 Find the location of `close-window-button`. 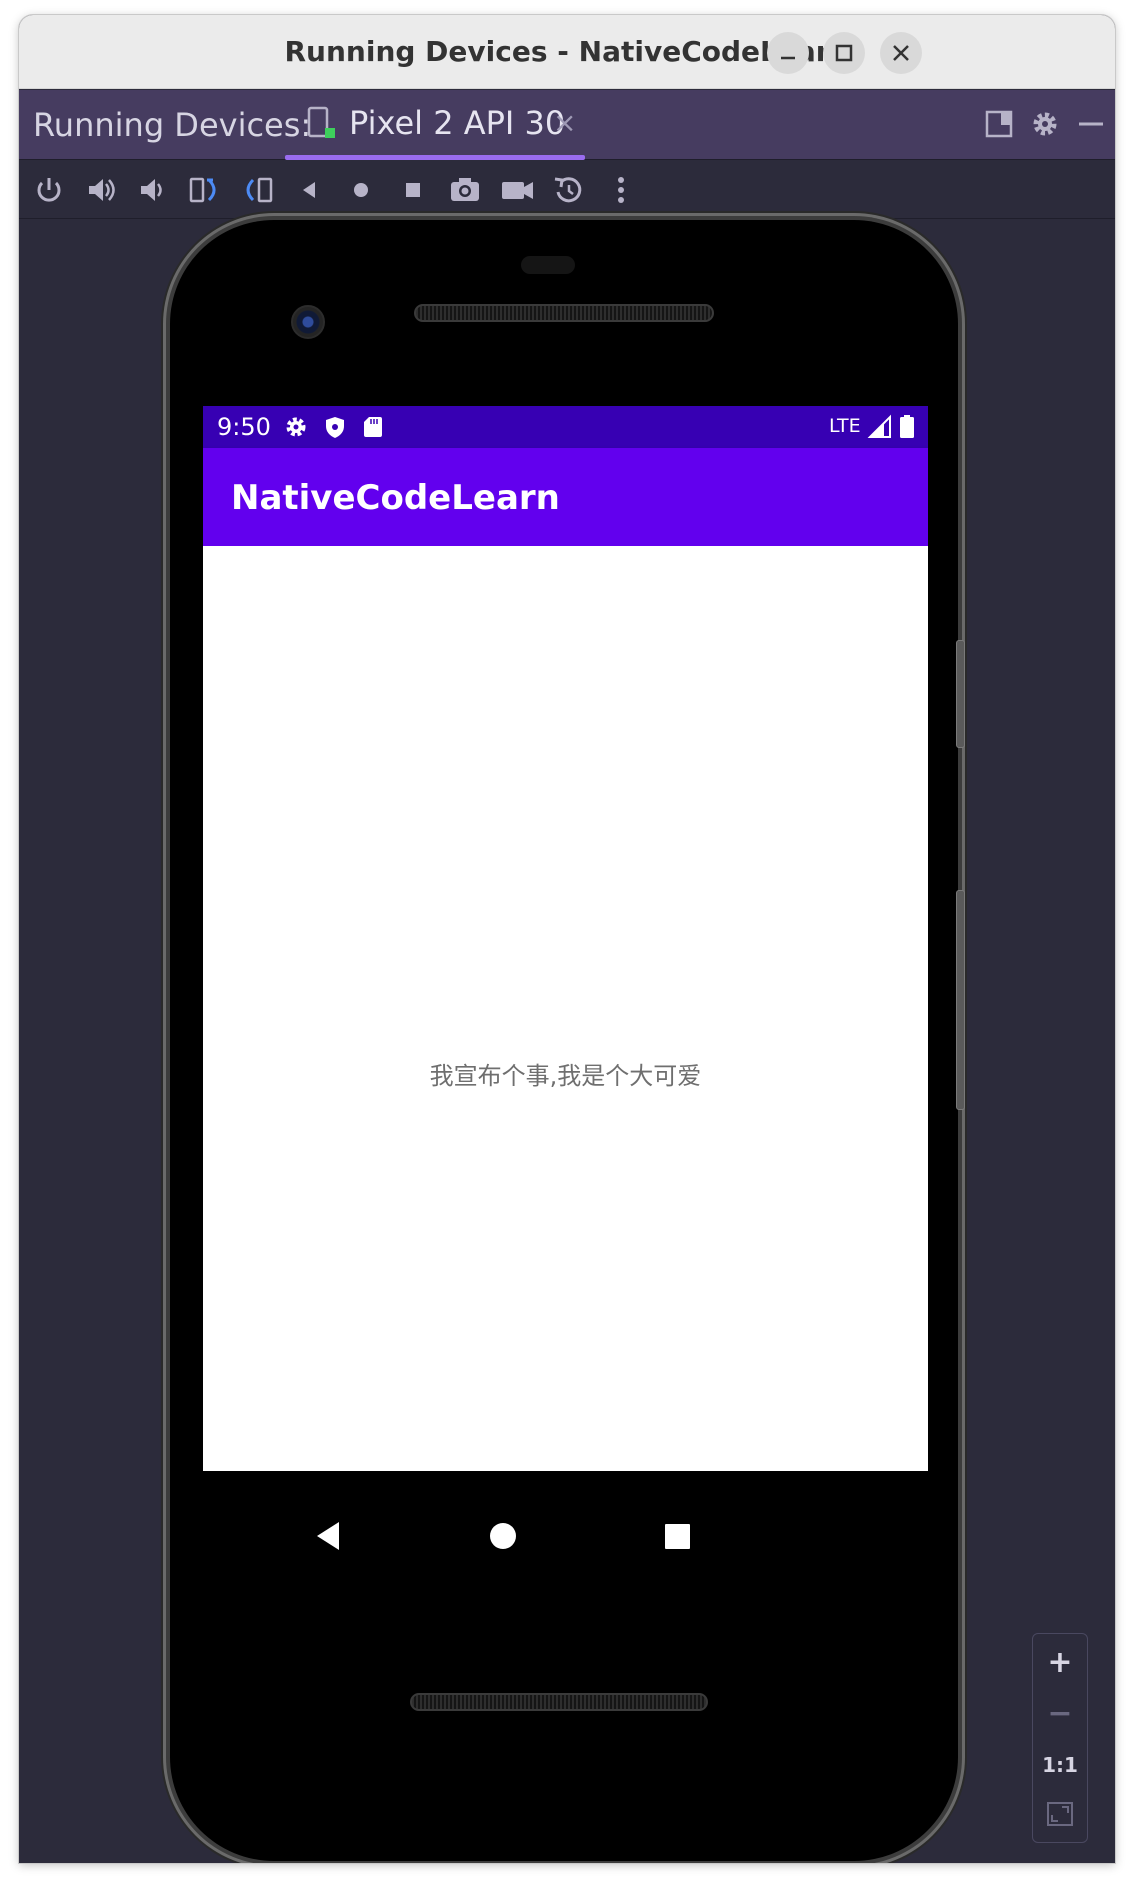

close-window-button is located at coordinates (901, 53).